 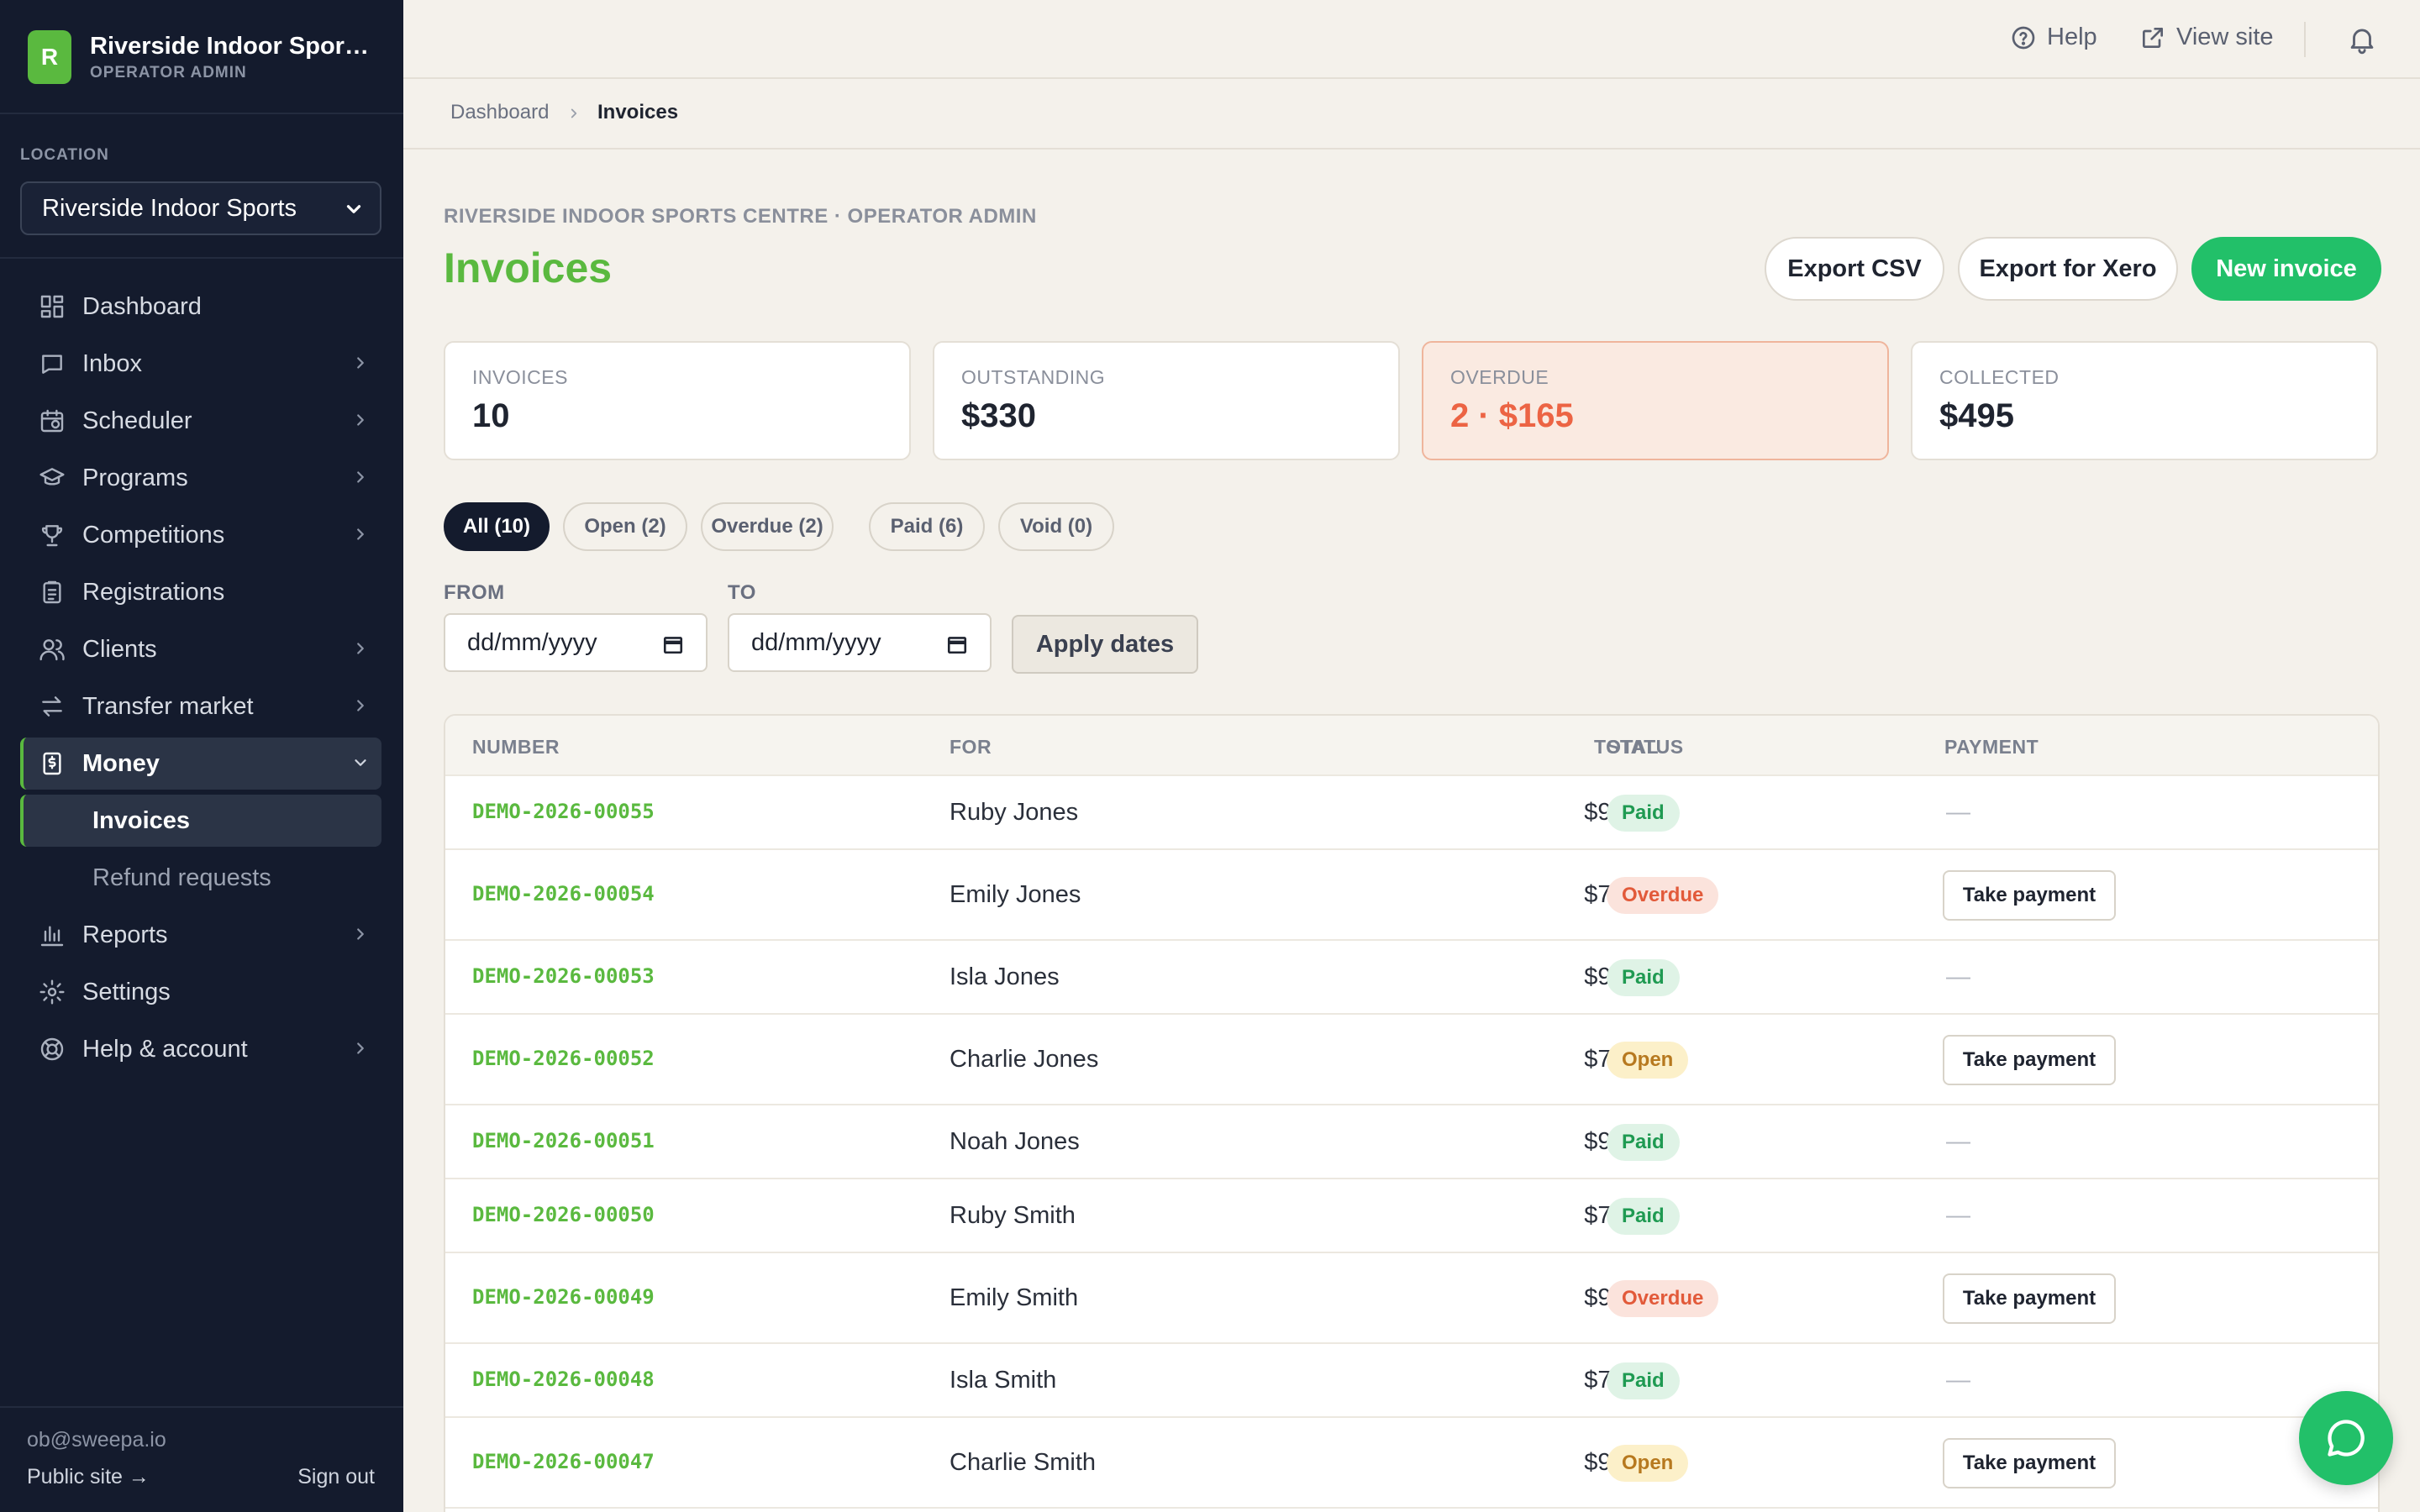 I want to click on sidebar-item-dashboard: Dashboard, so click(x=200, y=307).